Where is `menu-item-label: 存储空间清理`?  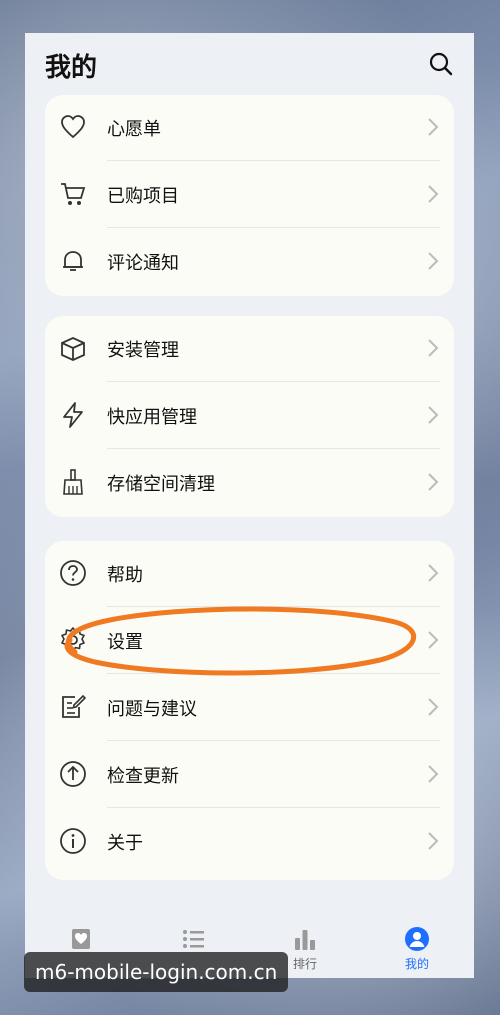
menu-item-label: 存储空间清理 is located at coordinates (161, 484).